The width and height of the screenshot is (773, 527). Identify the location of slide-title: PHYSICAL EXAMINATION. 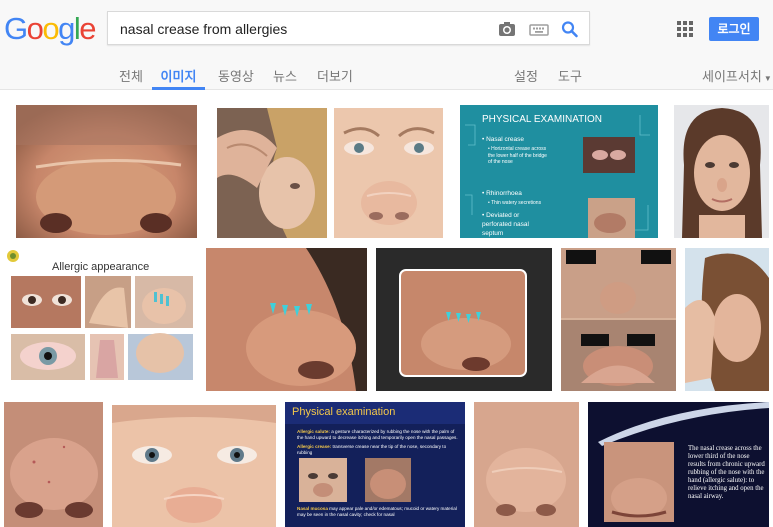
(542, 119).